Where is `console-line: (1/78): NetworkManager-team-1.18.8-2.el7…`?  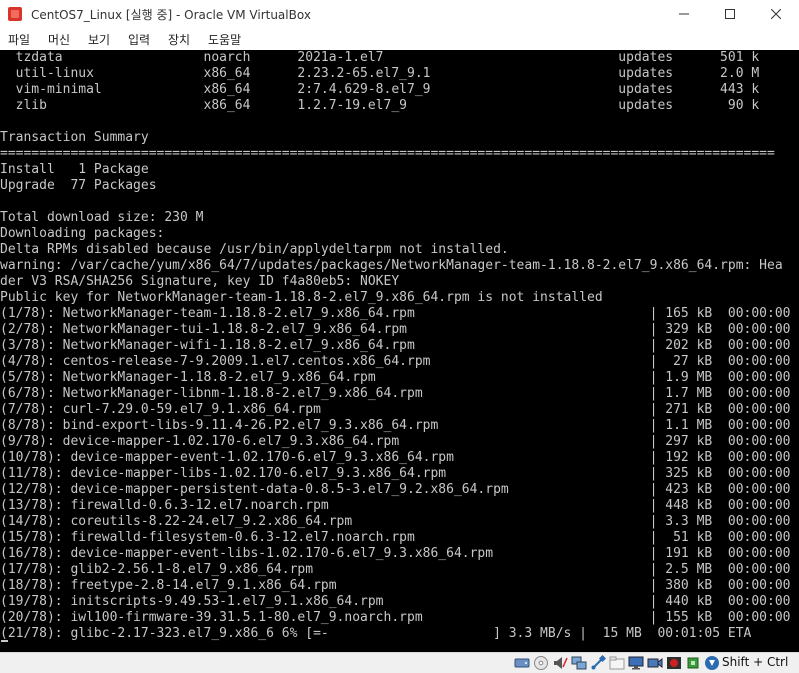
console-line: (1/78): NetworkManager-team-1.18.8-2.el7… is located at coordinates (395, 313).